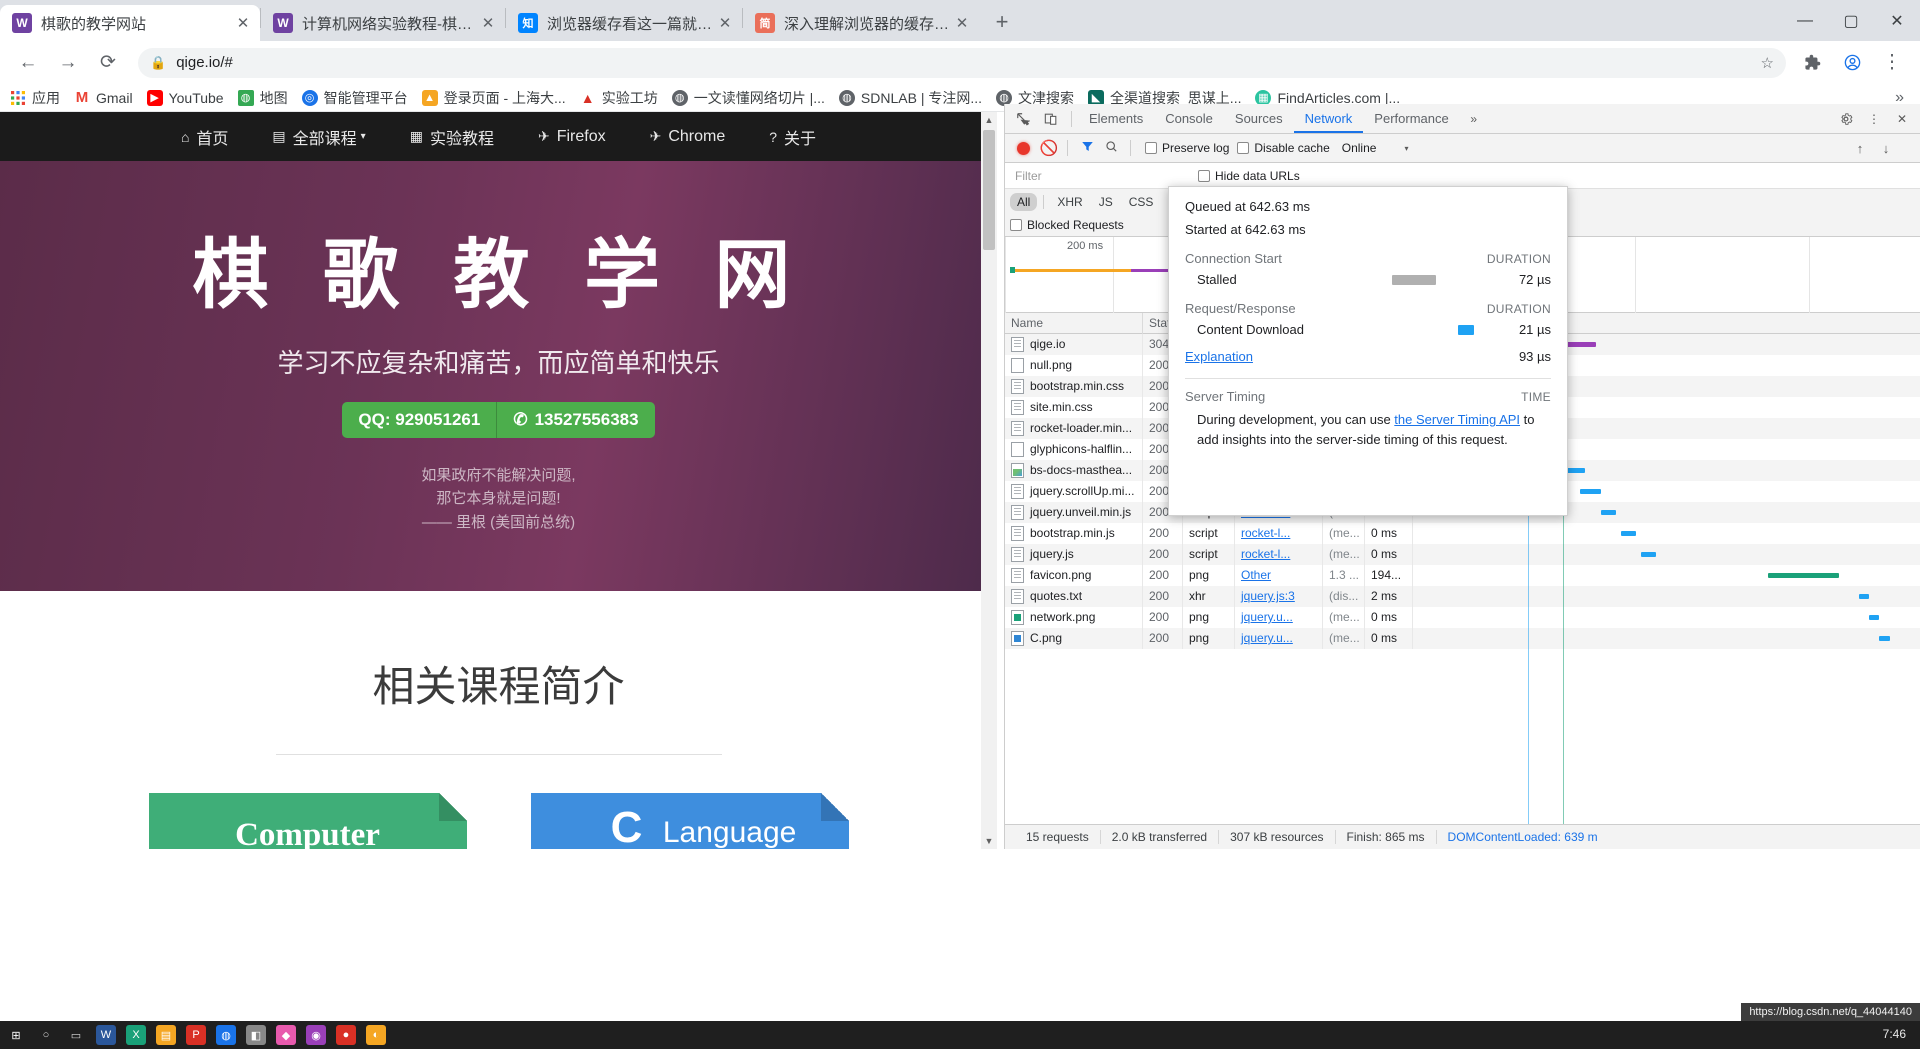 The width and height of the screenshot is (1920, 1049). Describe the element at coordinates (28, 63) in the screenshot. I see `back-button: ←` at that location.